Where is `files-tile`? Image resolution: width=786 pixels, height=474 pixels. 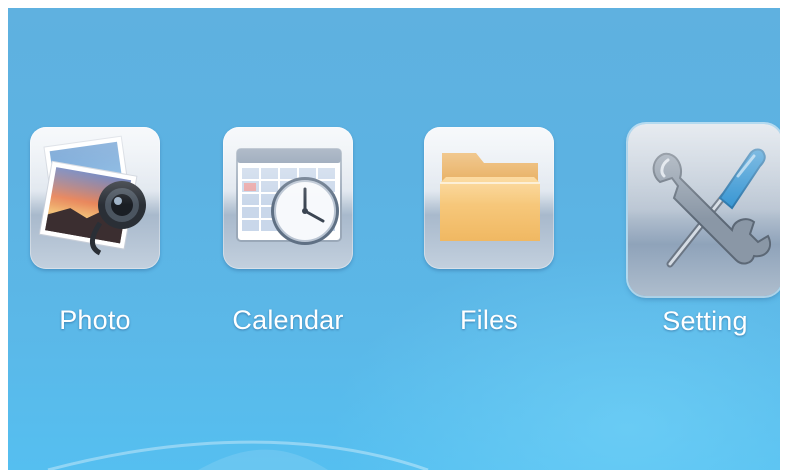
files-tile is located at coordinates (489, 198).